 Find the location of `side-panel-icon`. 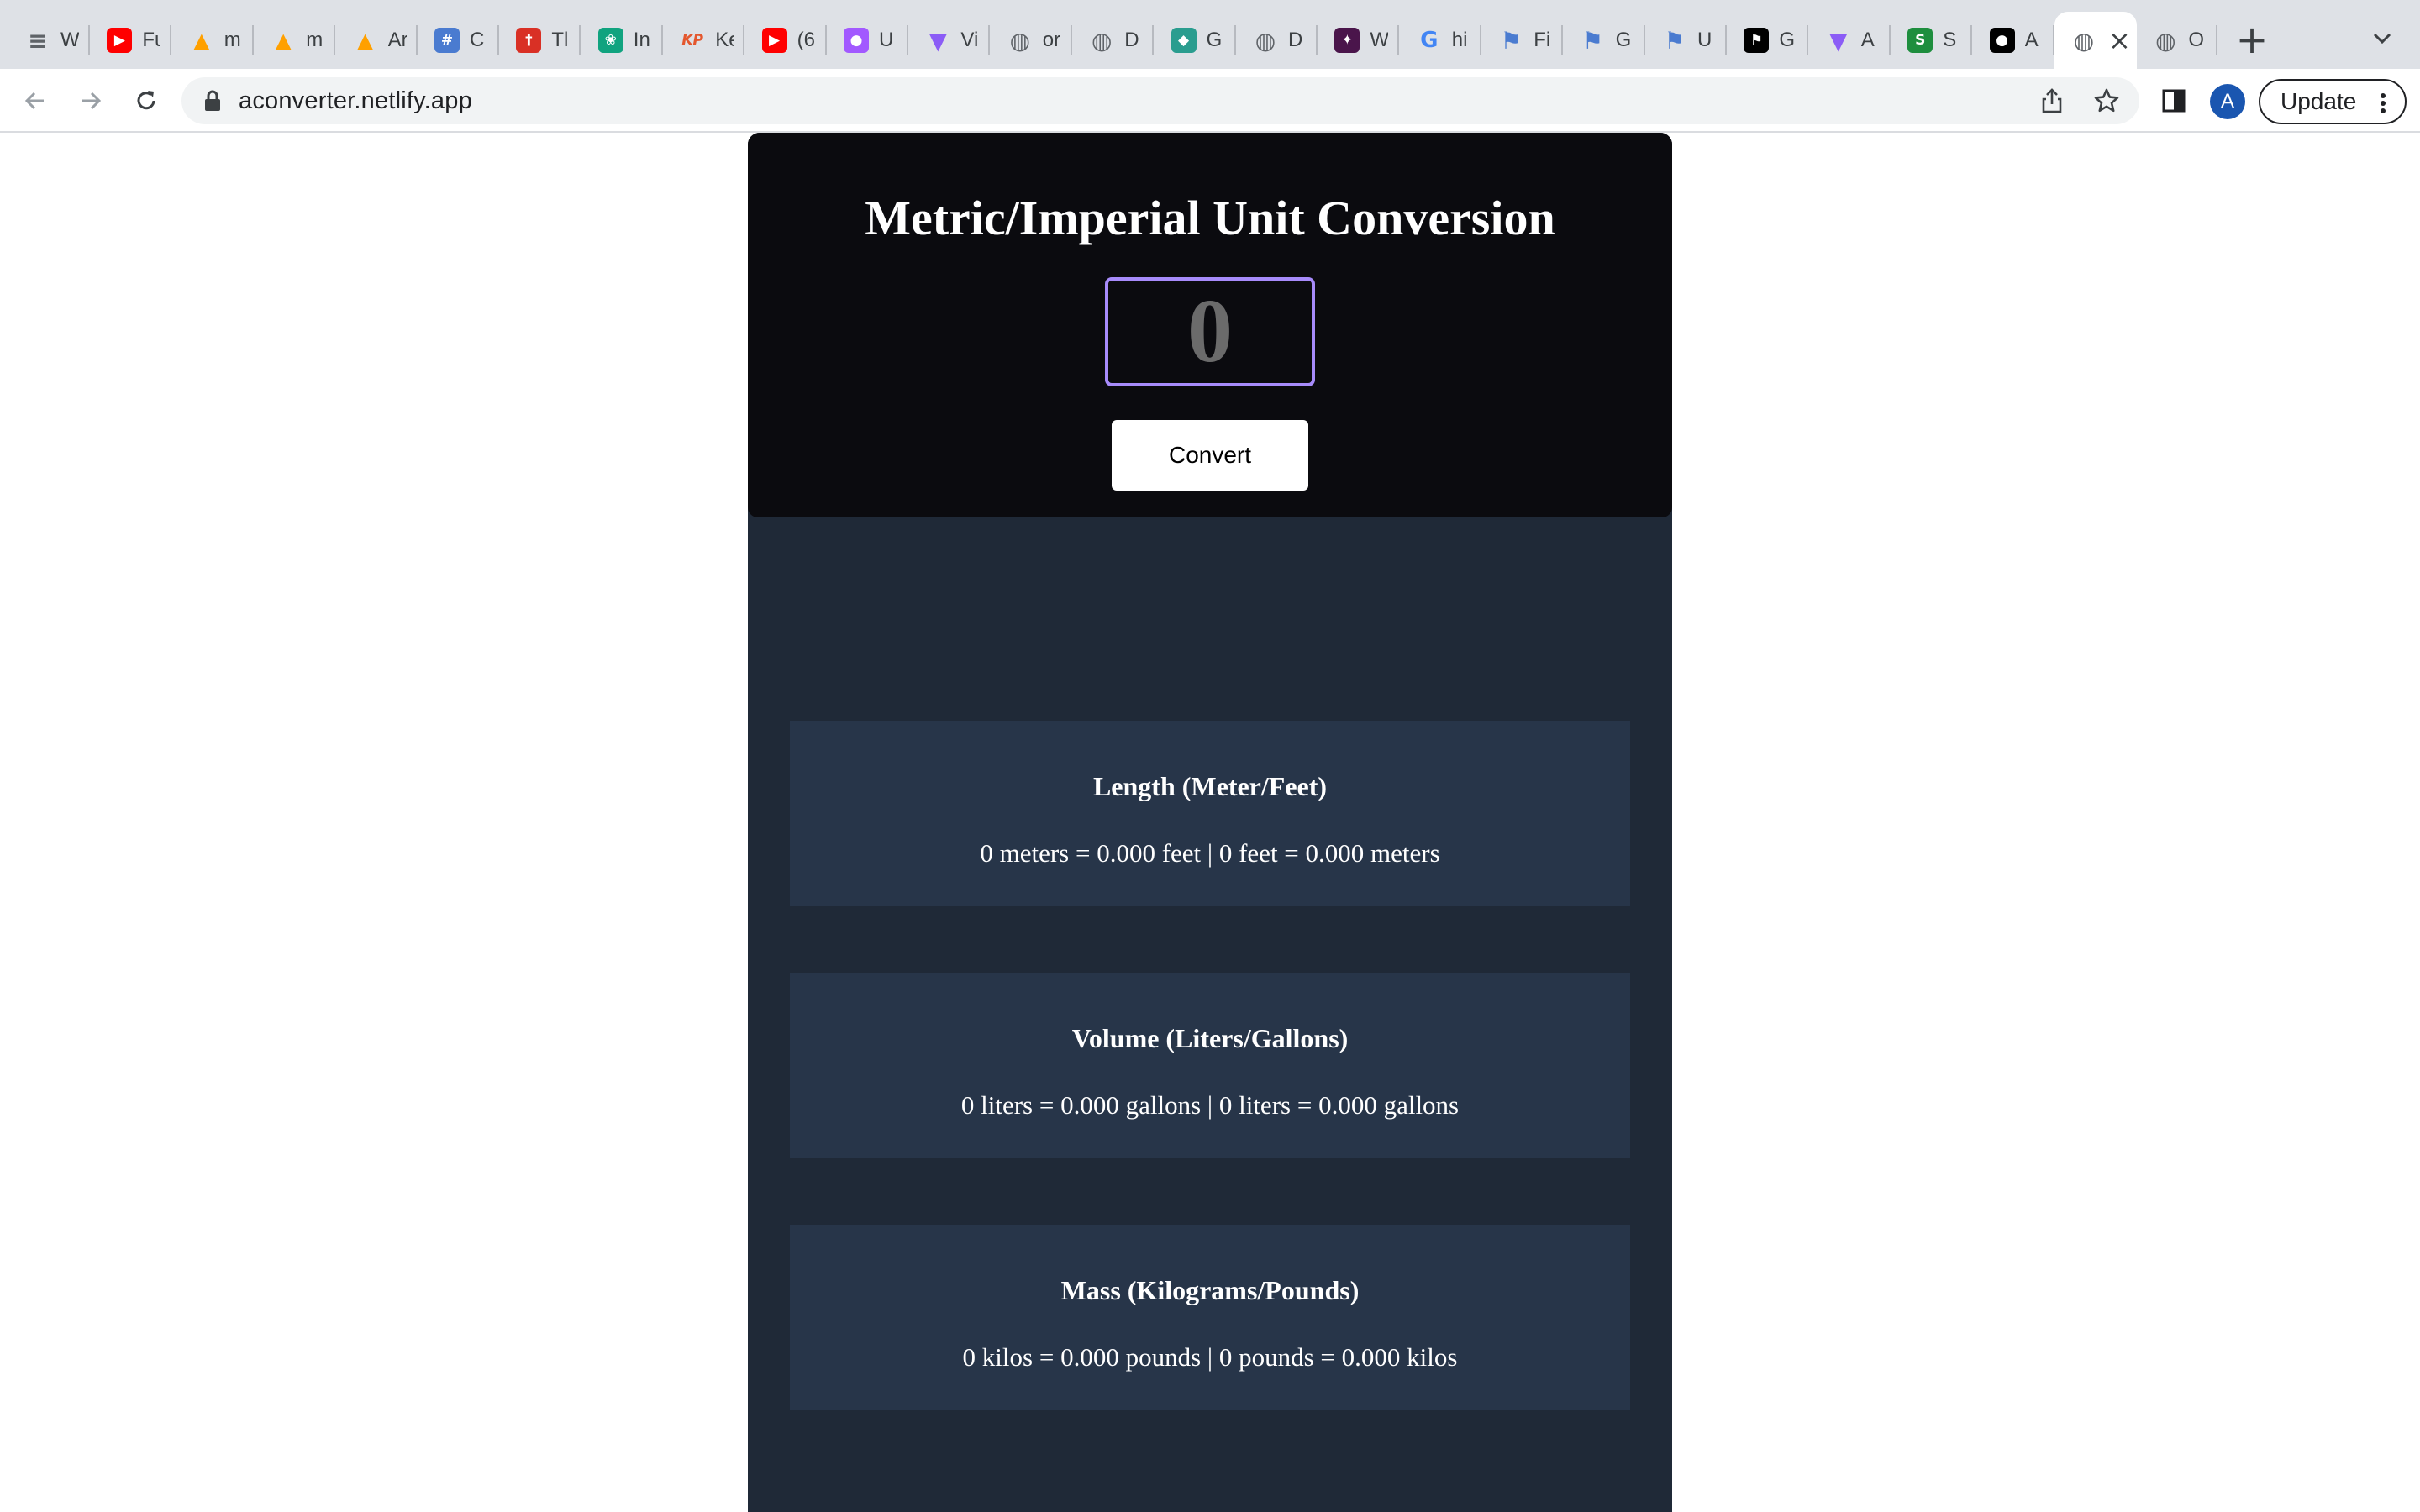

side-panel-icon is located at coordinates (2174, 101).